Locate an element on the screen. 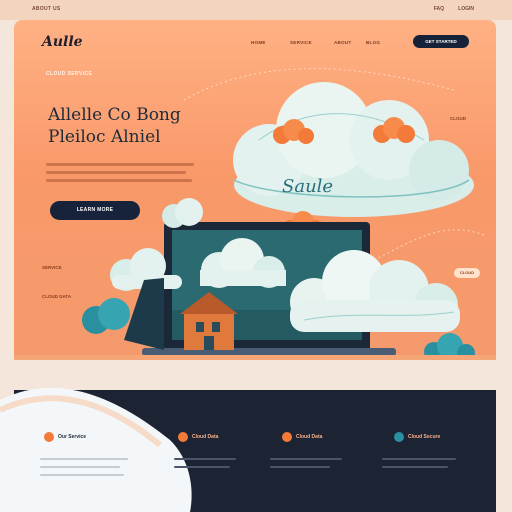 The image size is (512, 512). feature-title: Our Service is located at coordinates (72, 437).